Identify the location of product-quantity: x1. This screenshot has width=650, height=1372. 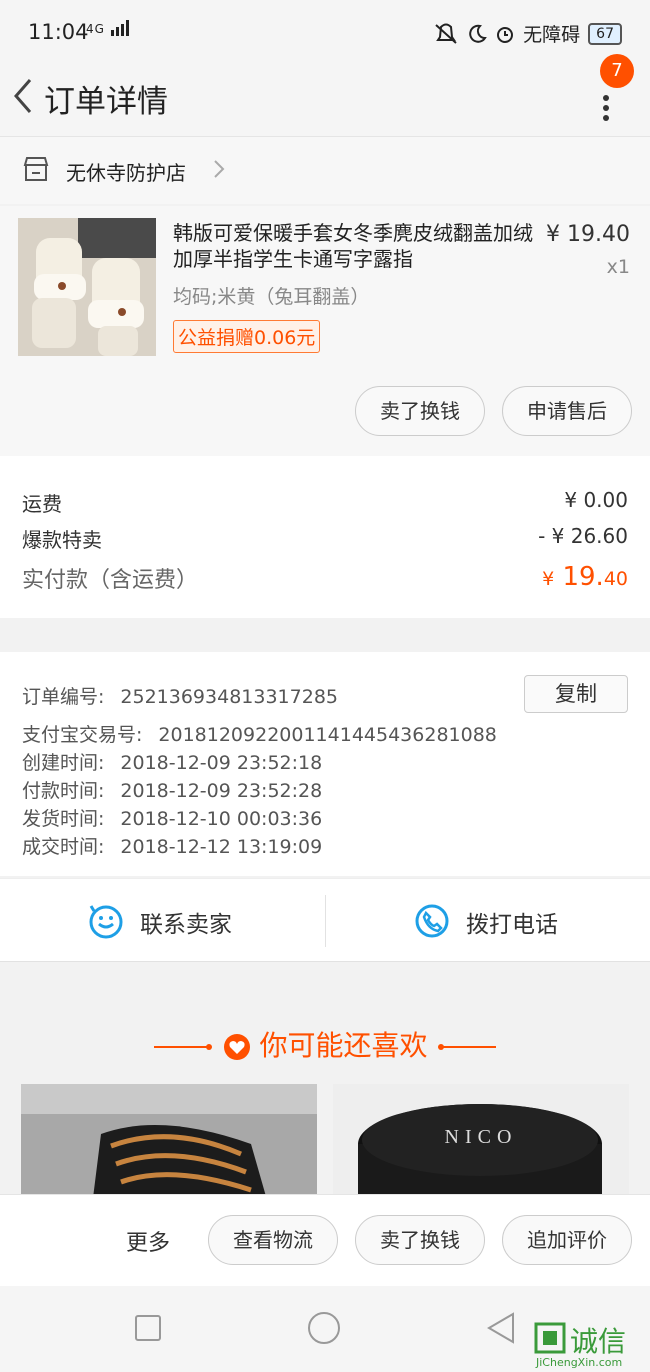
(618, 267).